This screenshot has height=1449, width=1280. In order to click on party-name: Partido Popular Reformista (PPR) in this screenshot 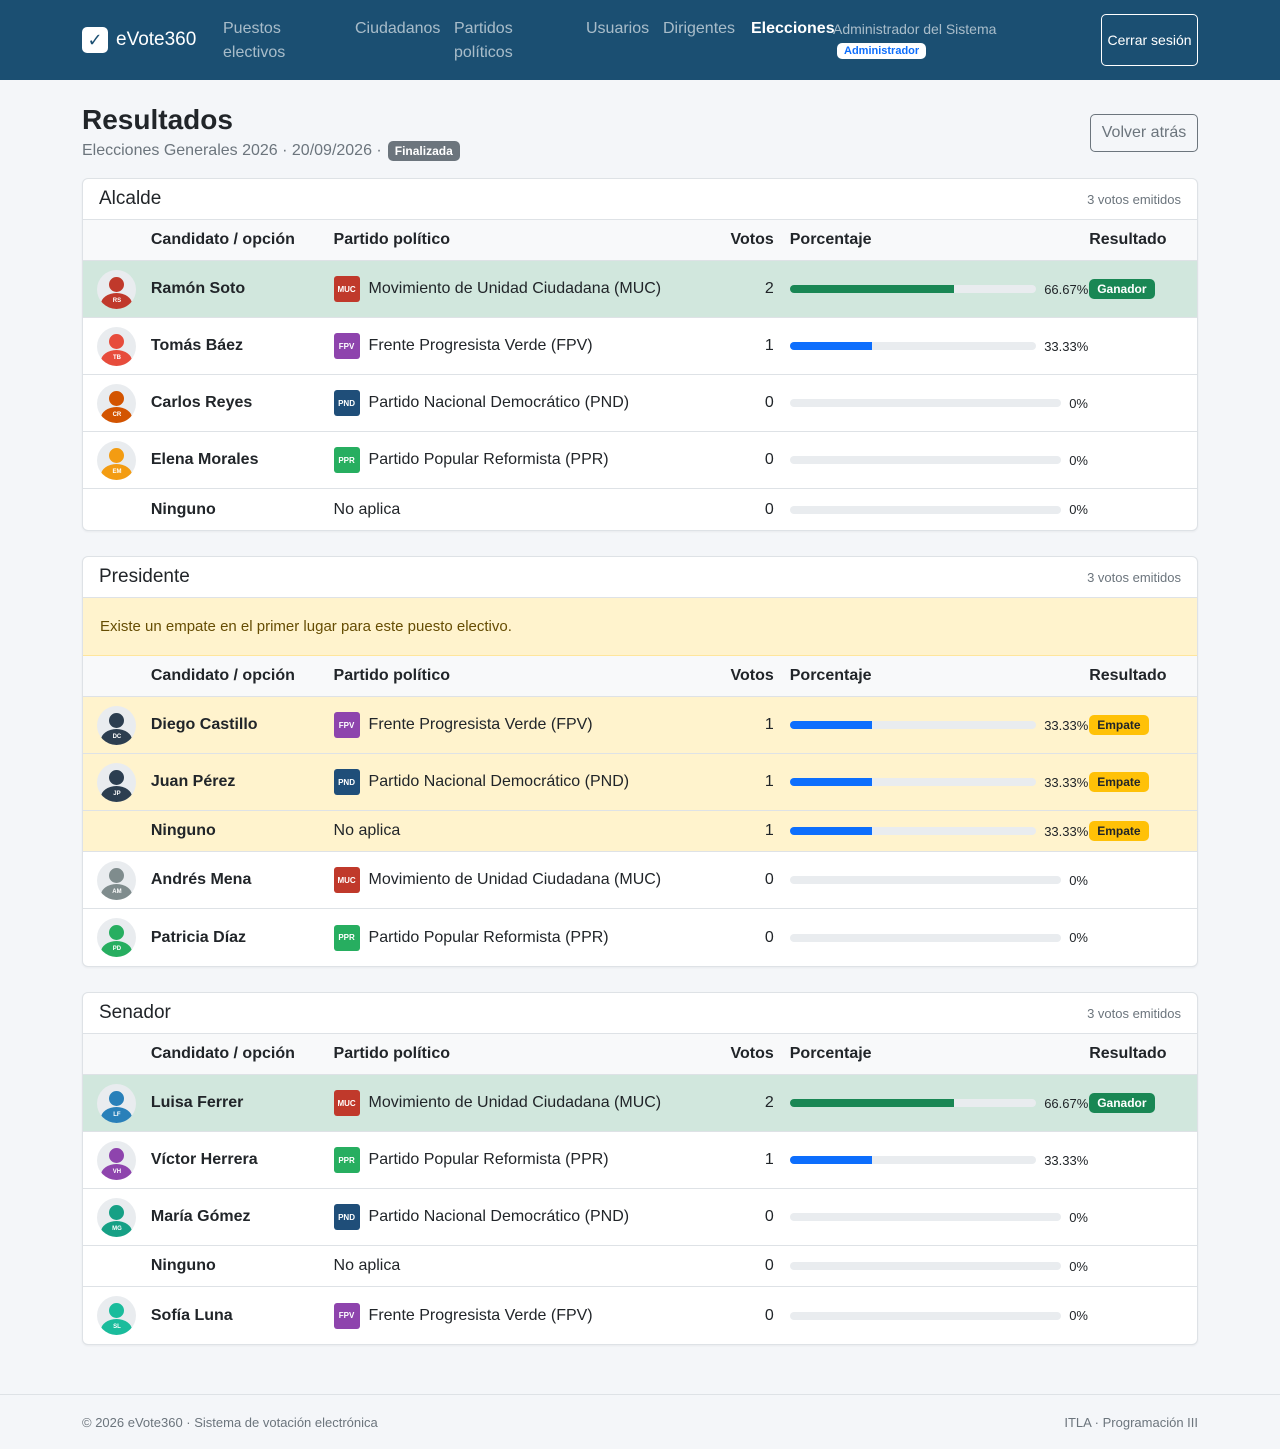, I will do `click(488, 937)`.